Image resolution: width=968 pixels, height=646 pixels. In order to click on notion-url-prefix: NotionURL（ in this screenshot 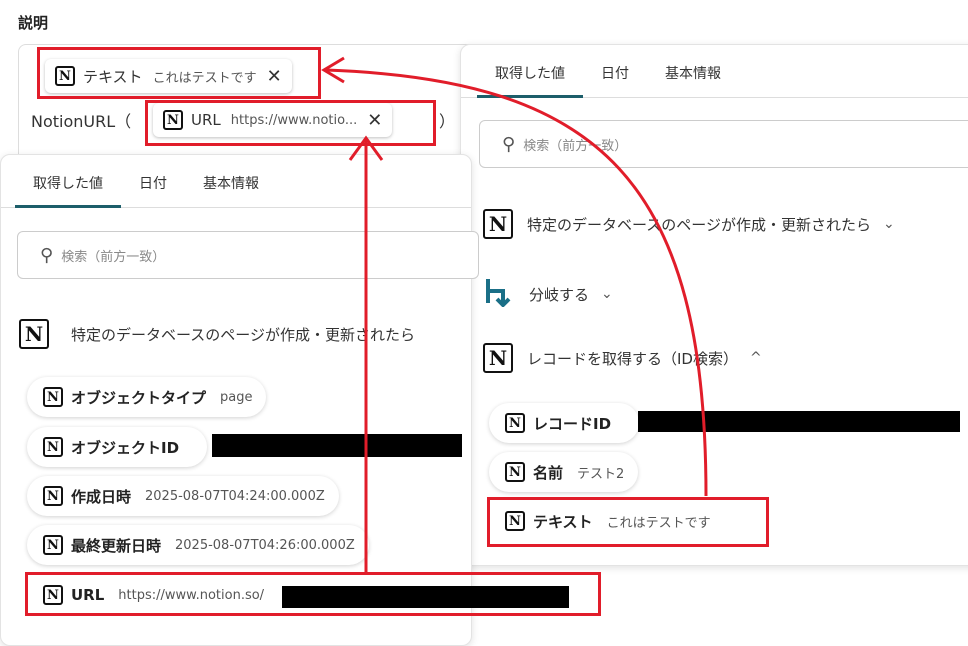, I will do `click(81, 121)`.